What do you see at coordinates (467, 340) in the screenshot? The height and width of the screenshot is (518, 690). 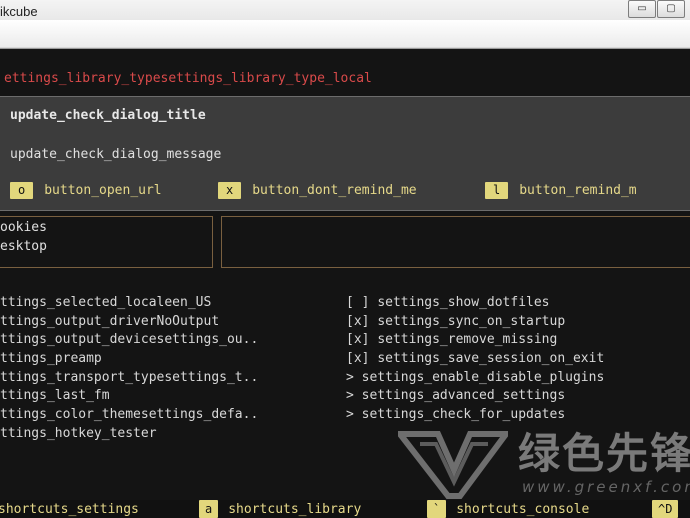 I see `setting-label: settings_remove_missing` at bounding box center [467, 340].